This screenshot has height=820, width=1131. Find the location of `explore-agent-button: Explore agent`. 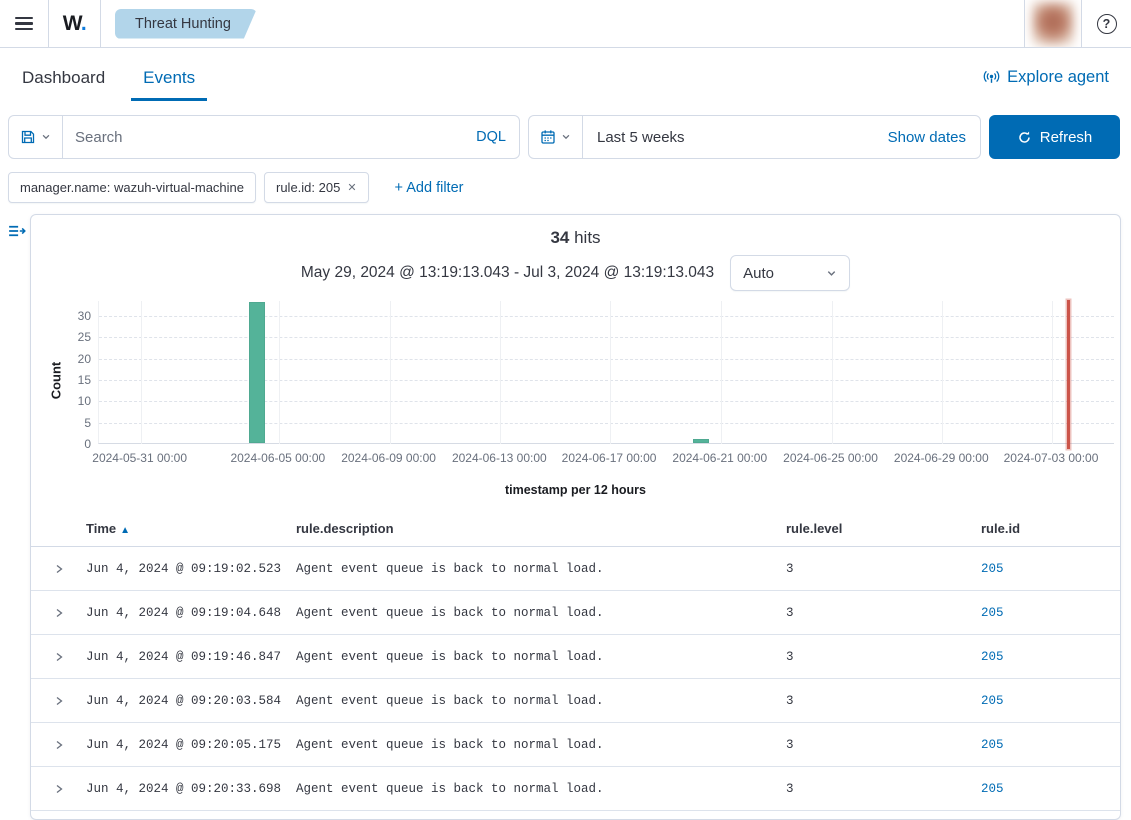

explore-agent-button: Explore agent is located at coordinates (1046, 77).